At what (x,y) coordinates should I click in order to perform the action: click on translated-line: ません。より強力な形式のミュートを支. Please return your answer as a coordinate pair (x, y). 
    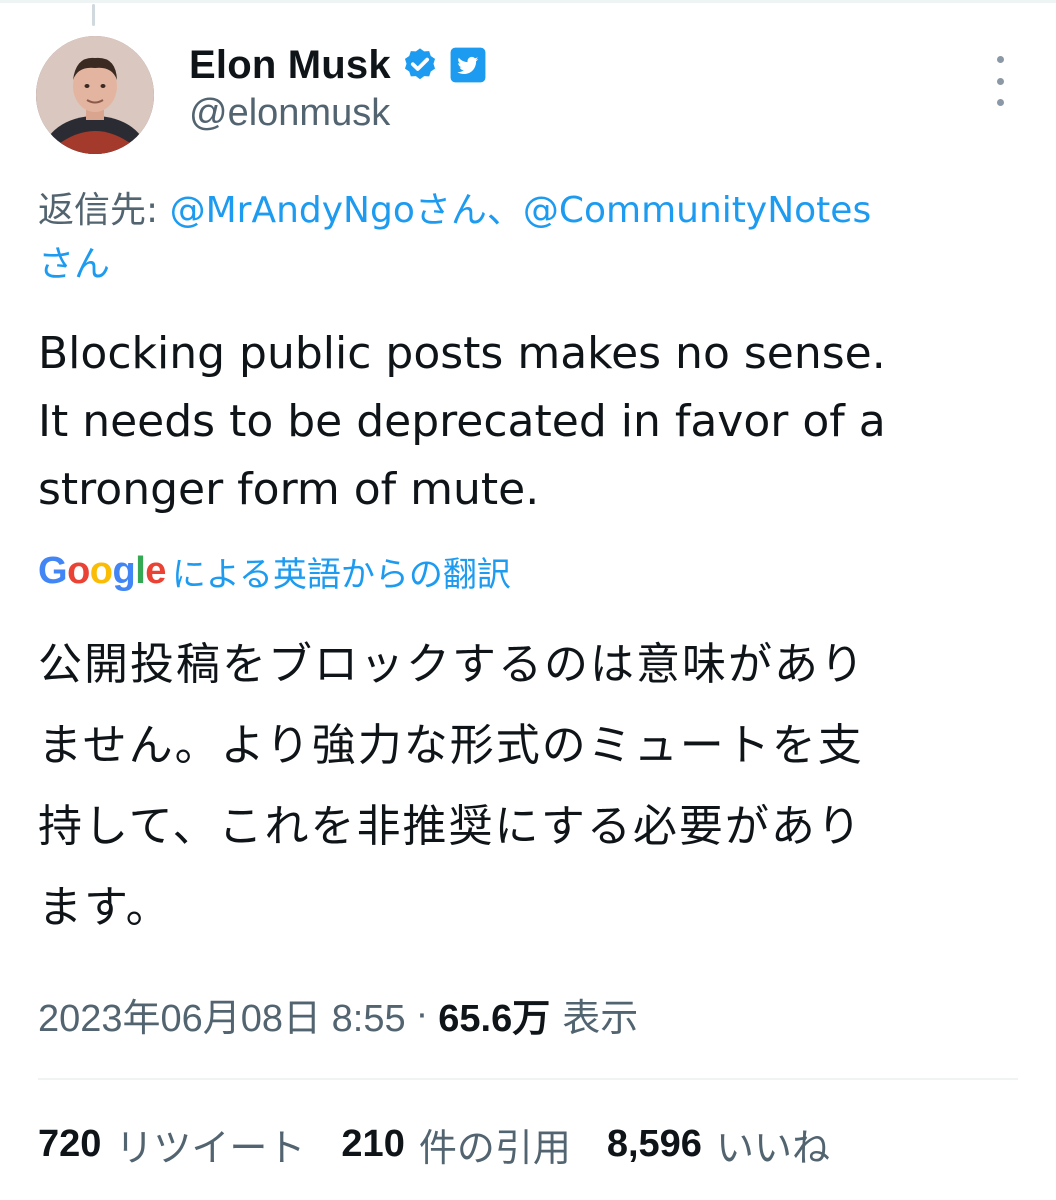
    Looking at the image, I should click on (451, 745).